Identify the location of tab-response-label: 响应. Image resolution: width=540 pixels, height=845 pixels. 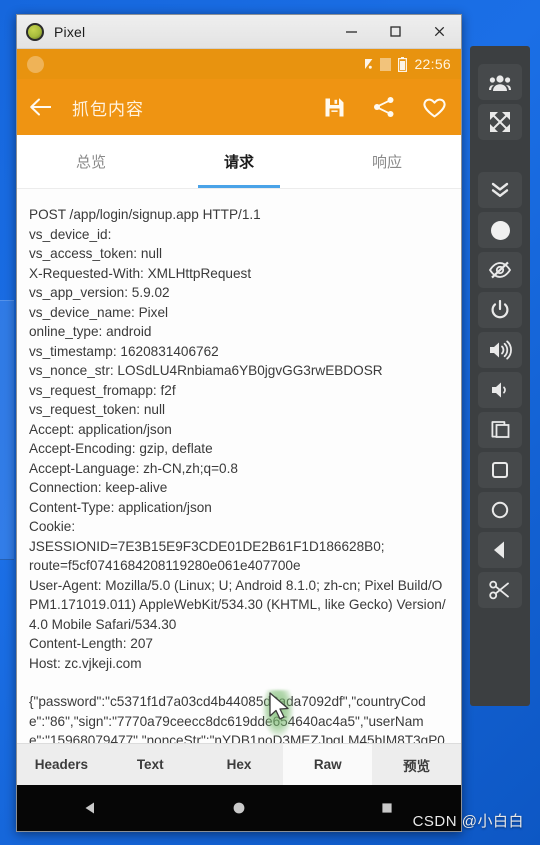
(386, 162).